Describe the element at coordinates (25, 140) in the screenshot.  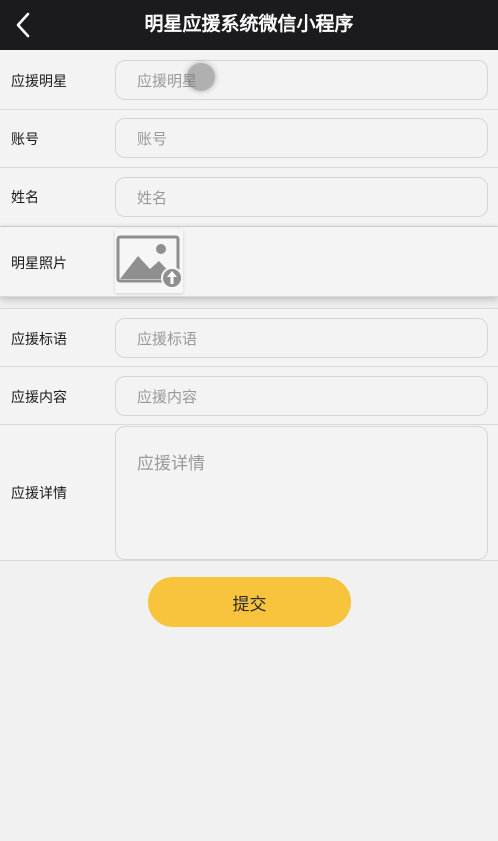
I see `account-label: 账号` at that location.